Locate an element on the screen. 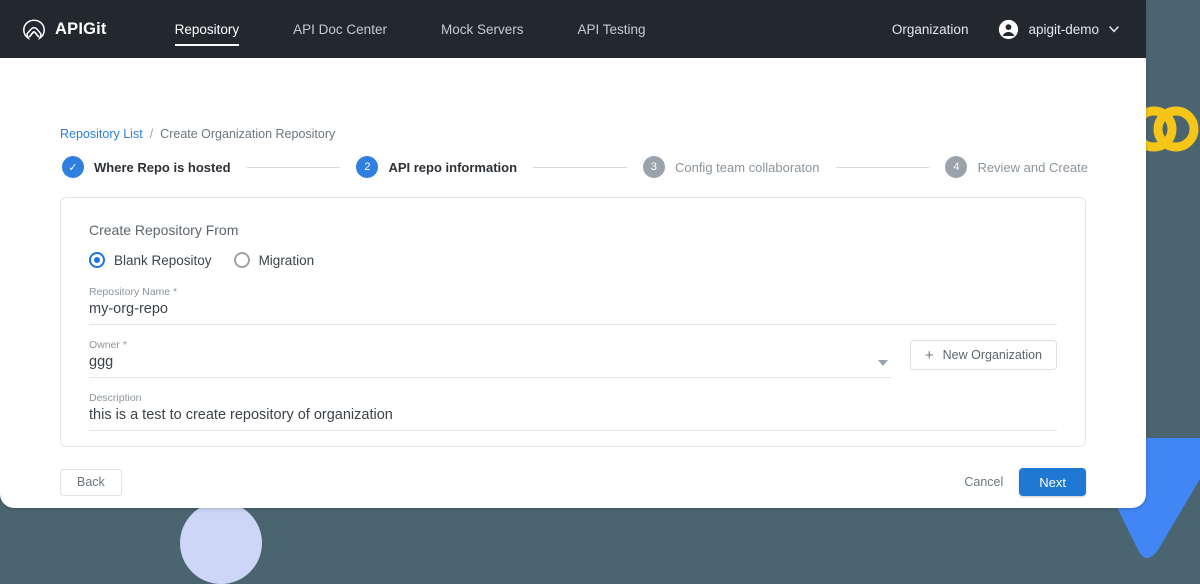  nav-item-api-testing: API Testing is located at coordinates (611, 29).